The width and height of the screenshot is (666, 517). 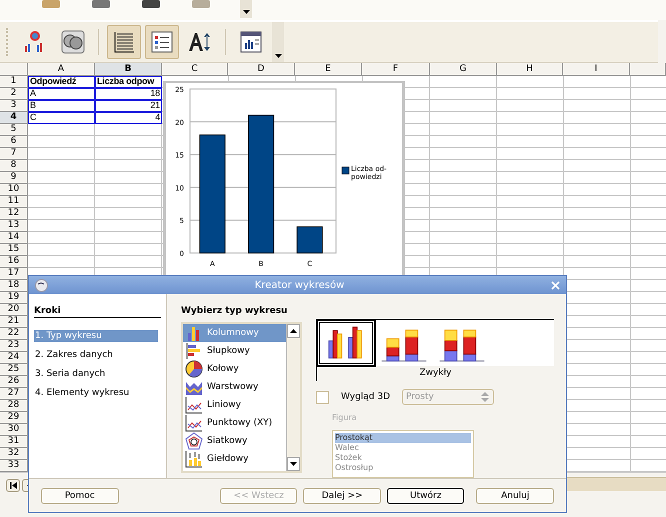 I want to click on row-header: 3, so click(x=14, y=106).